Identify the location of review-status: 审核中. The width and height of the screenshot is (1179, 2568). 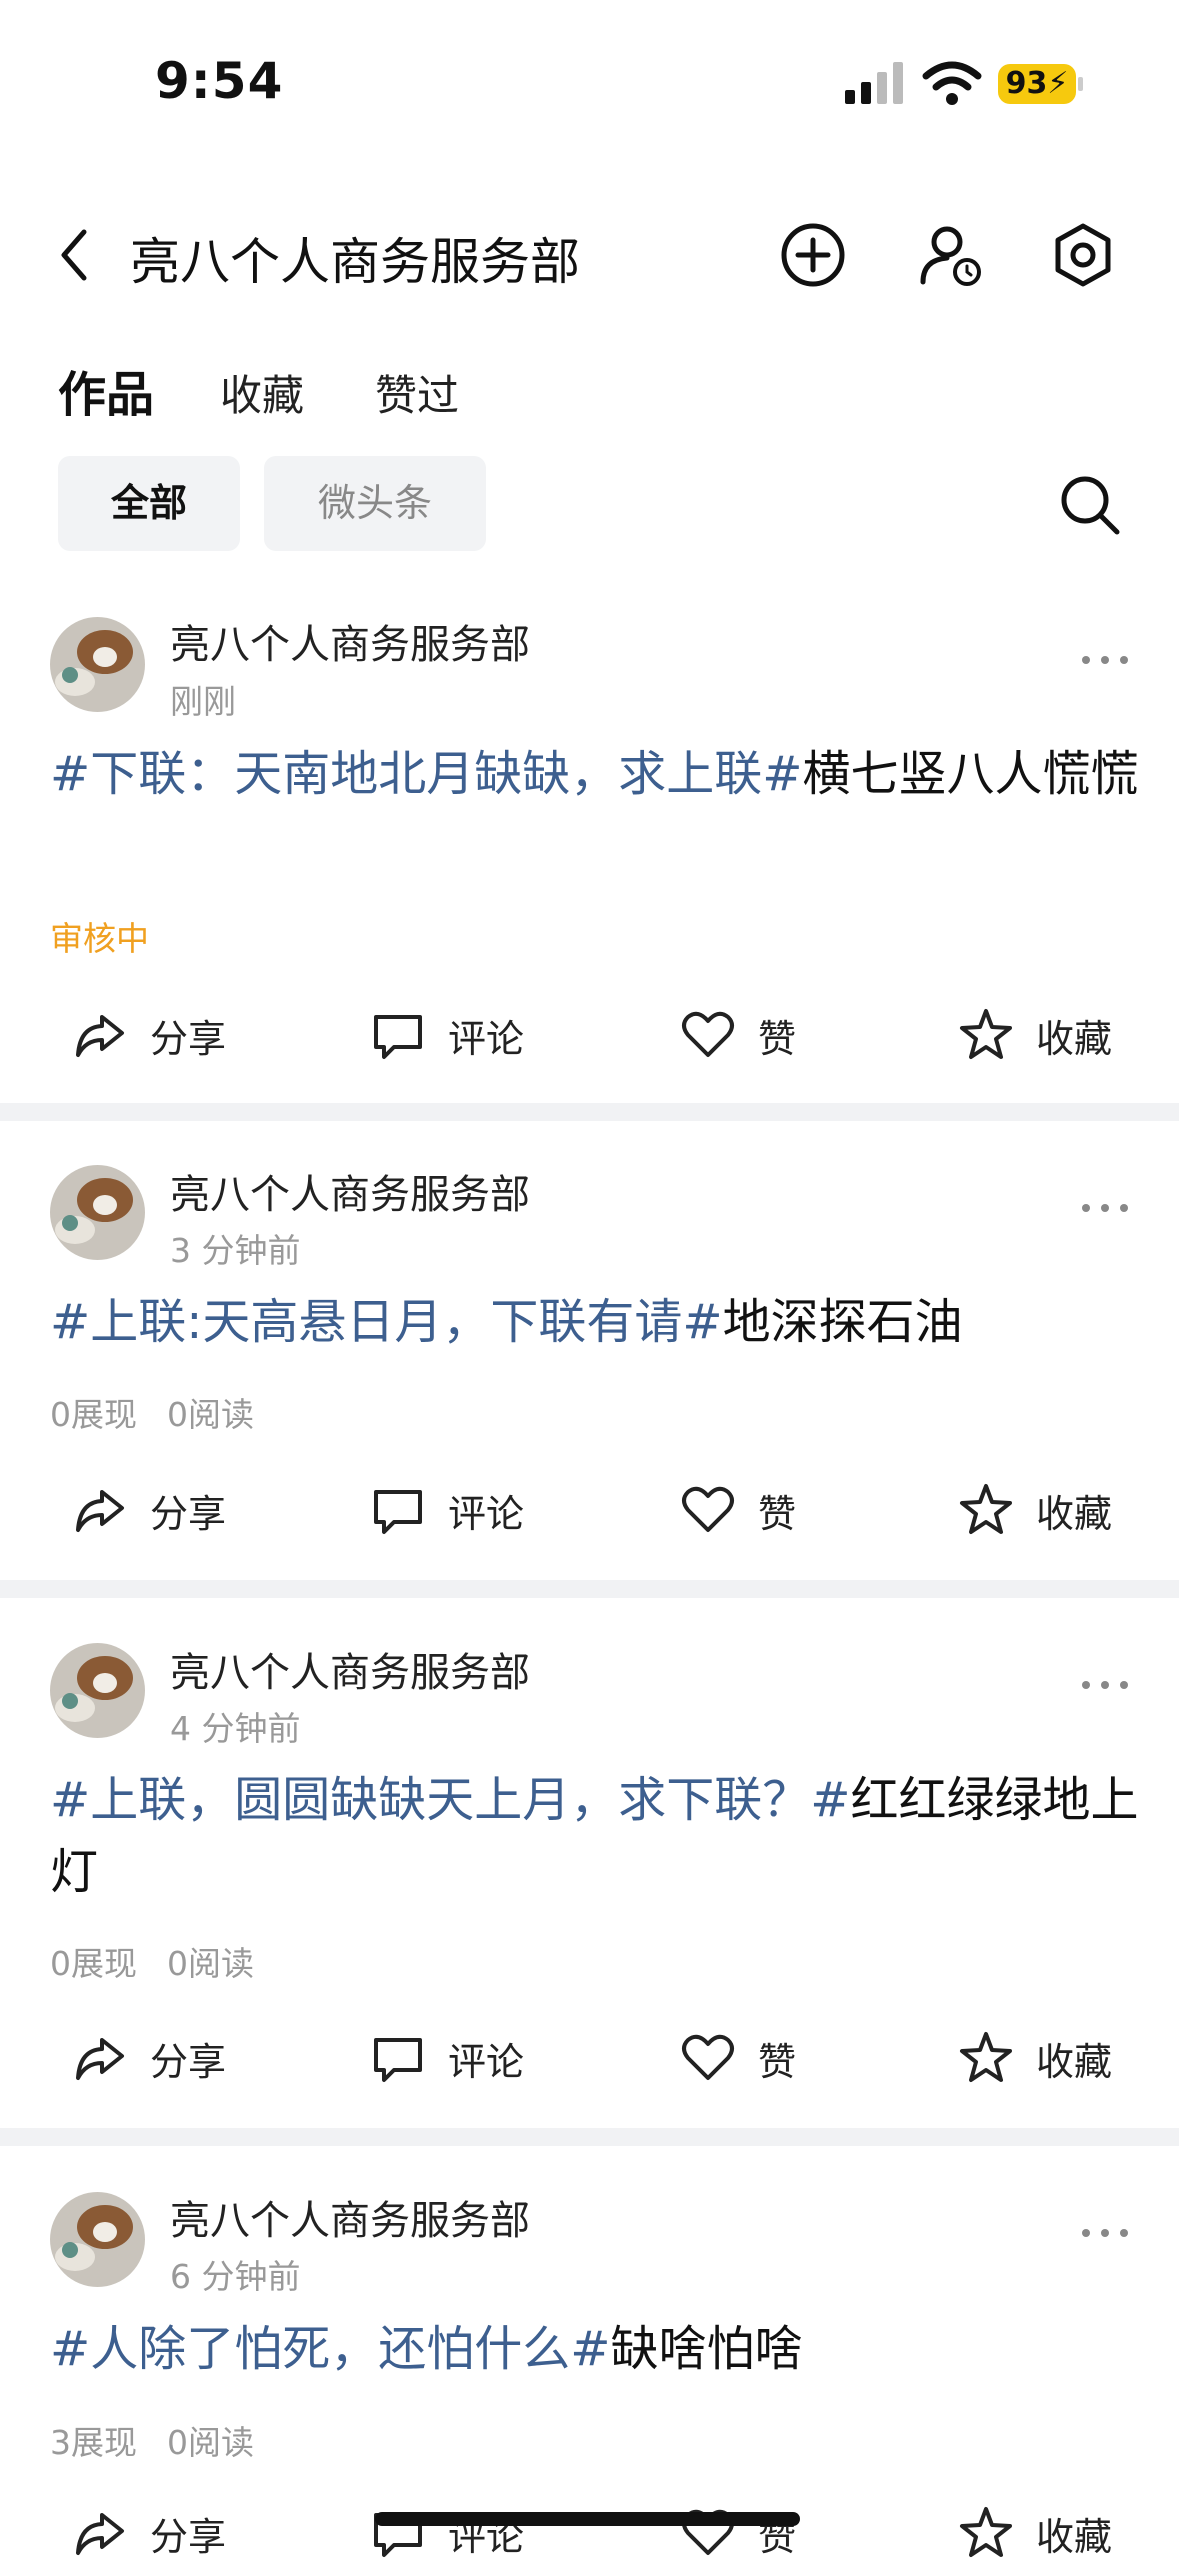
(99, 938).